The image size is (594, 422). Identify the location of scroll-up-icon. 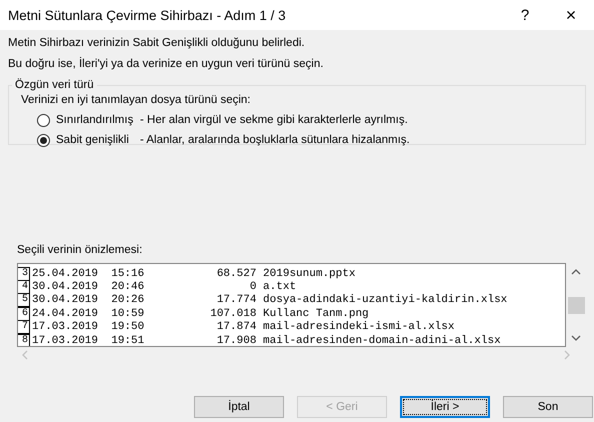
(576, 272).